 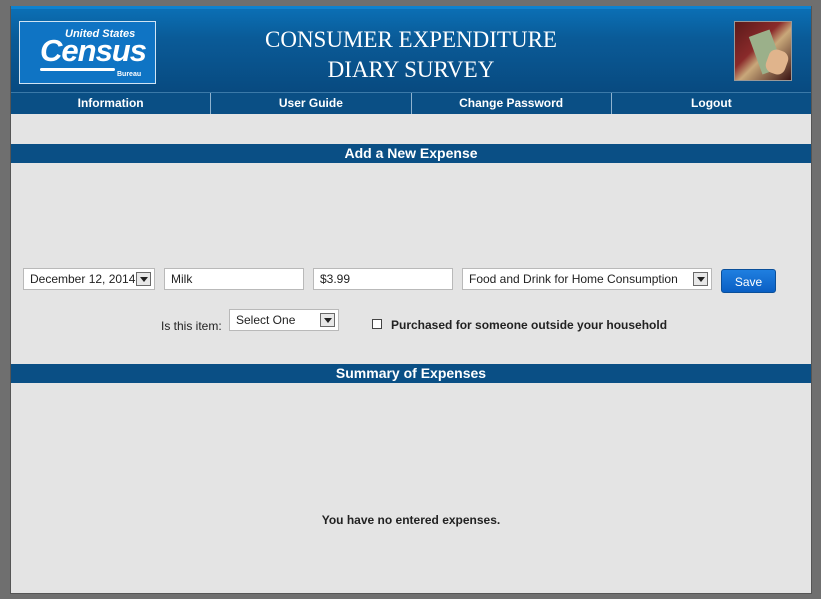 I want to click on save-button: Save, so click(x=748, y=281).